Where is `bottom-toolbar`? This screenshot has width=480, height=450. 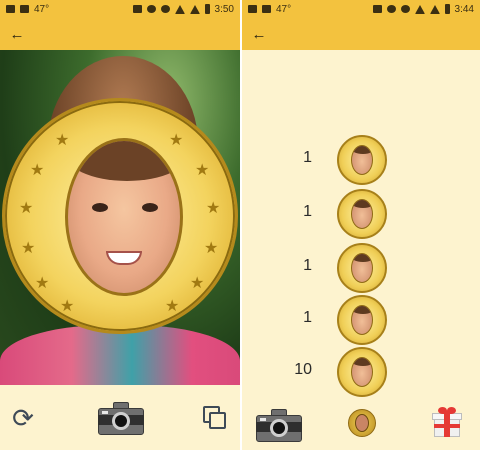
bottom-toolbar is located at coordinates (361, 424).